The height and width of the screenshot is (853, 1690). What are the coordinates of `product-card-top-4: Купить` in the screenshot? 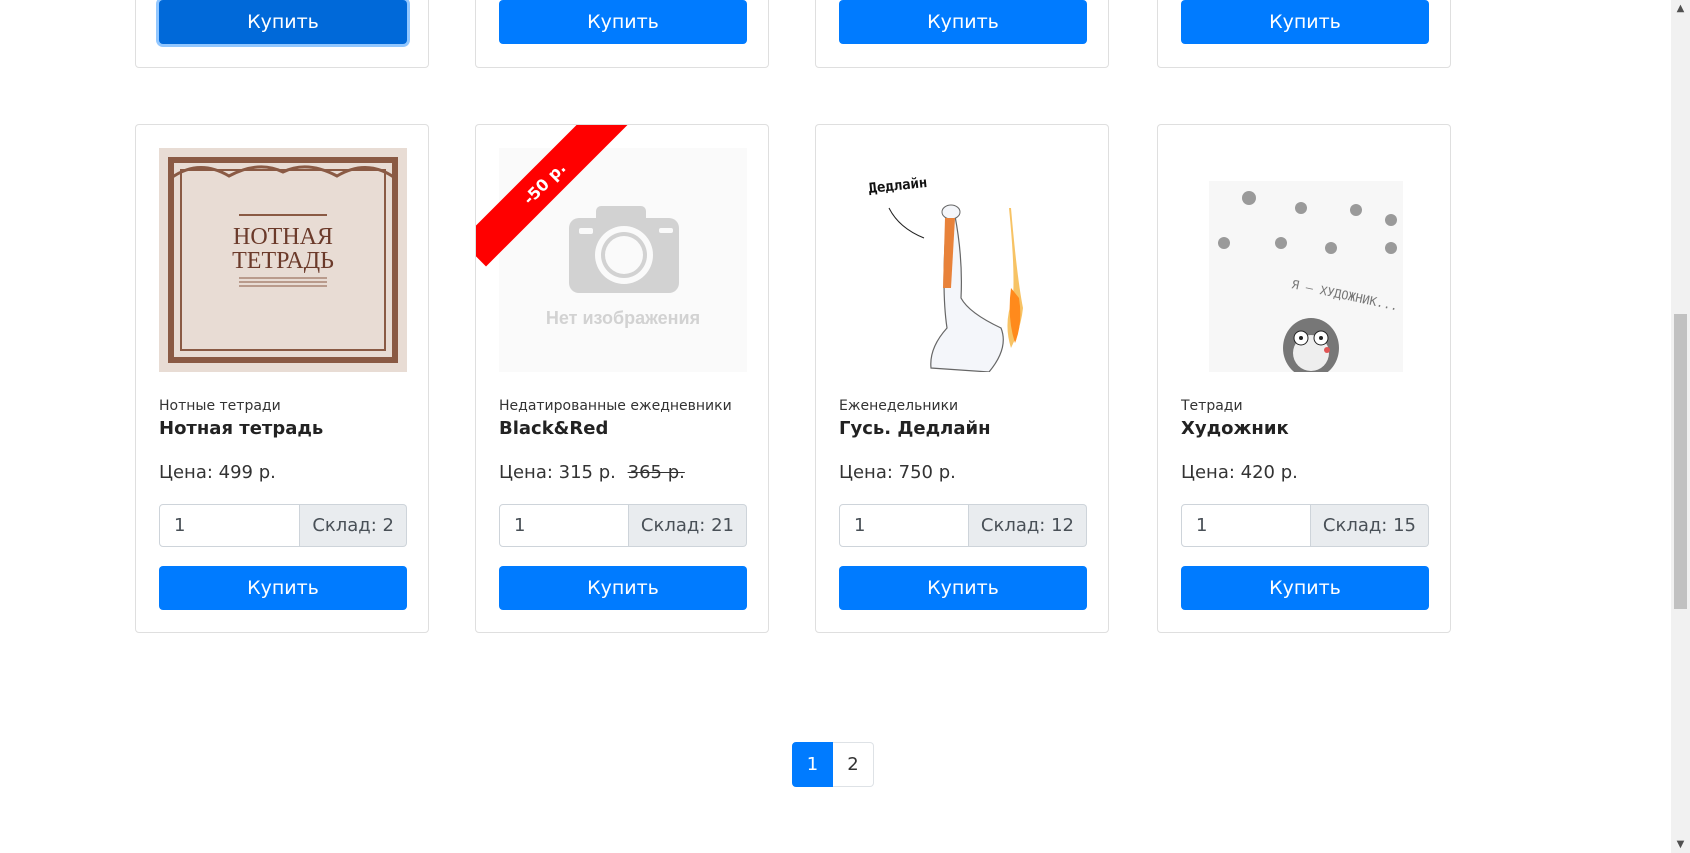 It's located at (1304, 34).